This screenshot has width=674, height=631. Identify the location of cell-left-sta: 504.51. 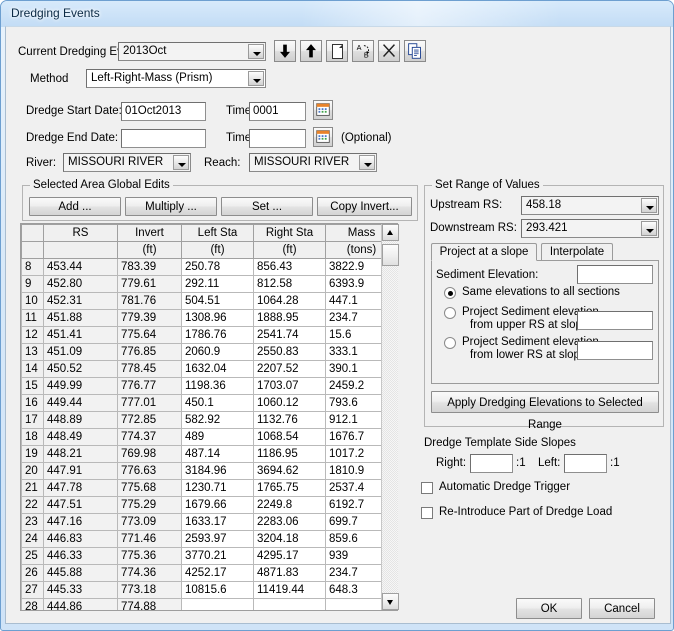
(217, 301).